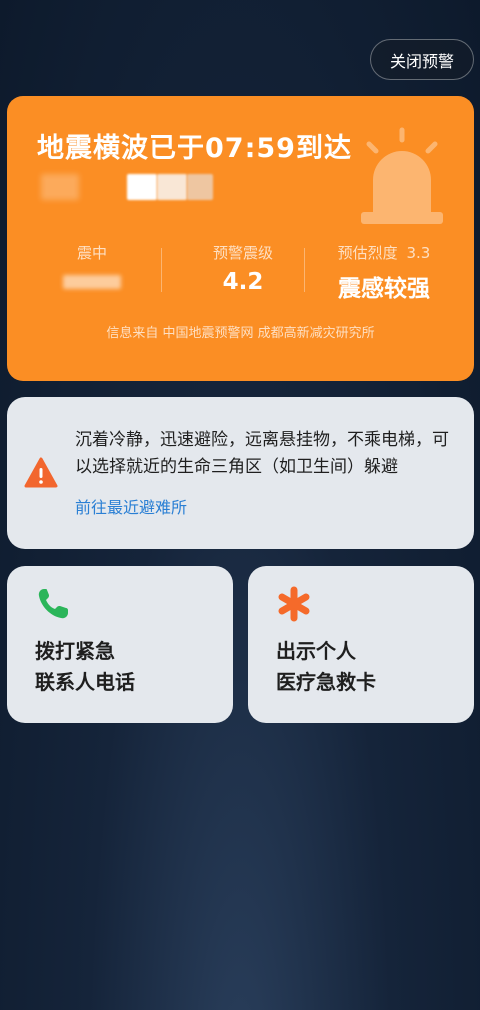 The image size is (480, 1010). What do you see at coordinates (125, 667) in the screenshot?
I see `call-emergency-contact-label: 拨打紧急 联系人电话` at bounding box center [125, 667].